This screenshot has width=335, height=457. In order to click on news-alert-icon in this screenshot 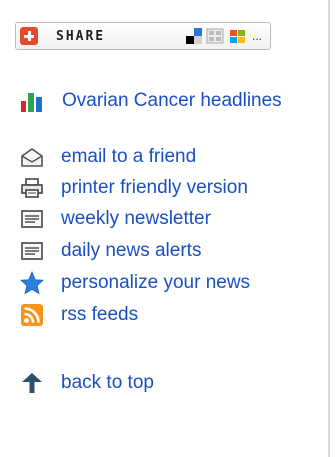, I will do `click(32, 251)`.